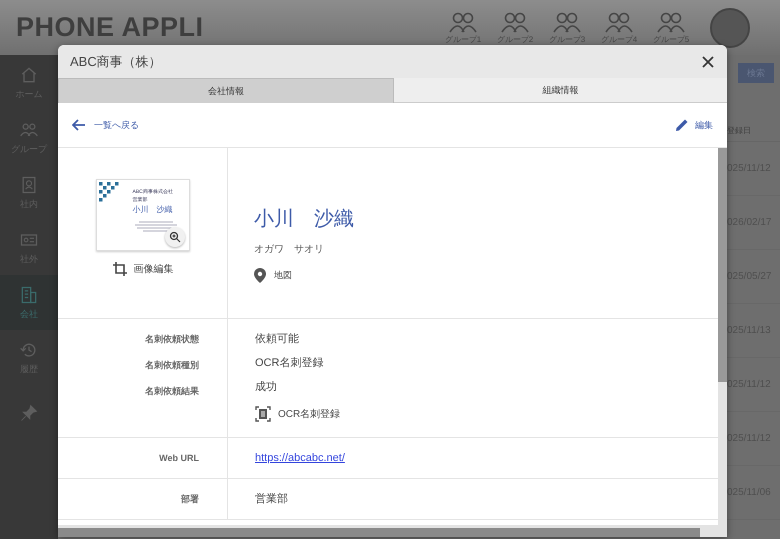 The width and height of the screenshot is (780, 539). Describe the element at coordinates (289, 249) in the screenshot. I see `name-reading: オガワ サオリ` at that location.